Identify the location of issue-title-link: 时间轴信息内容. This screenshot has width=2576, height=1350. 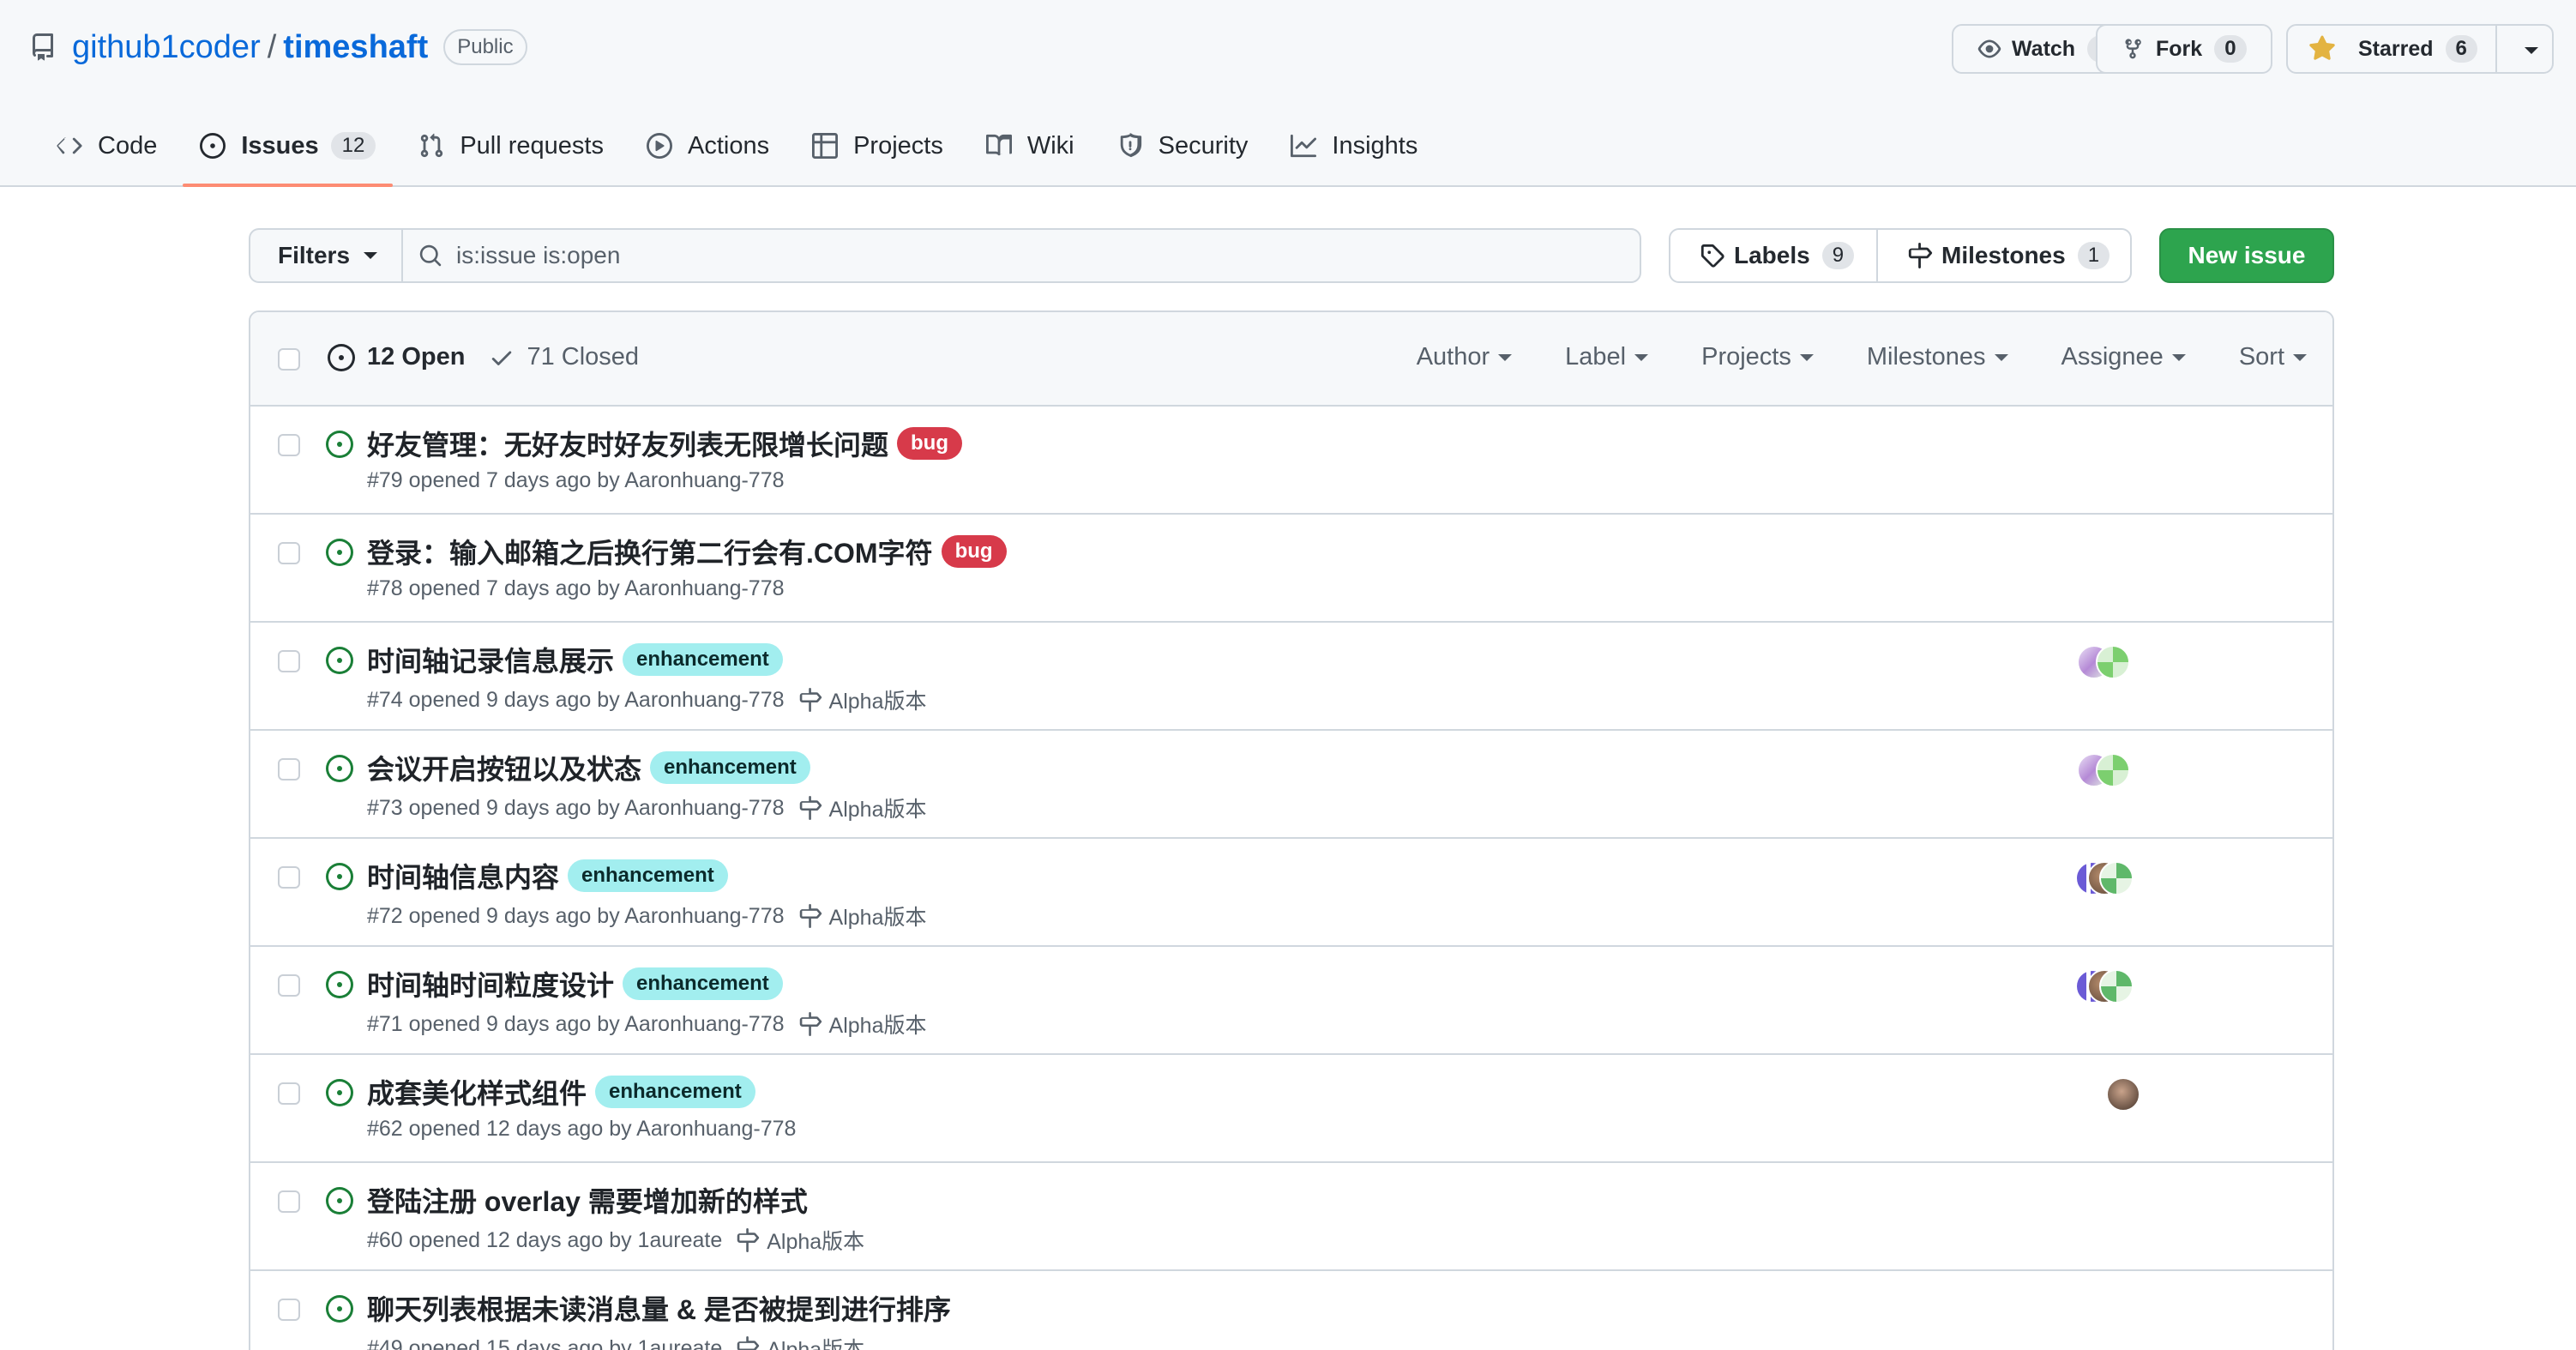
(463, 876).